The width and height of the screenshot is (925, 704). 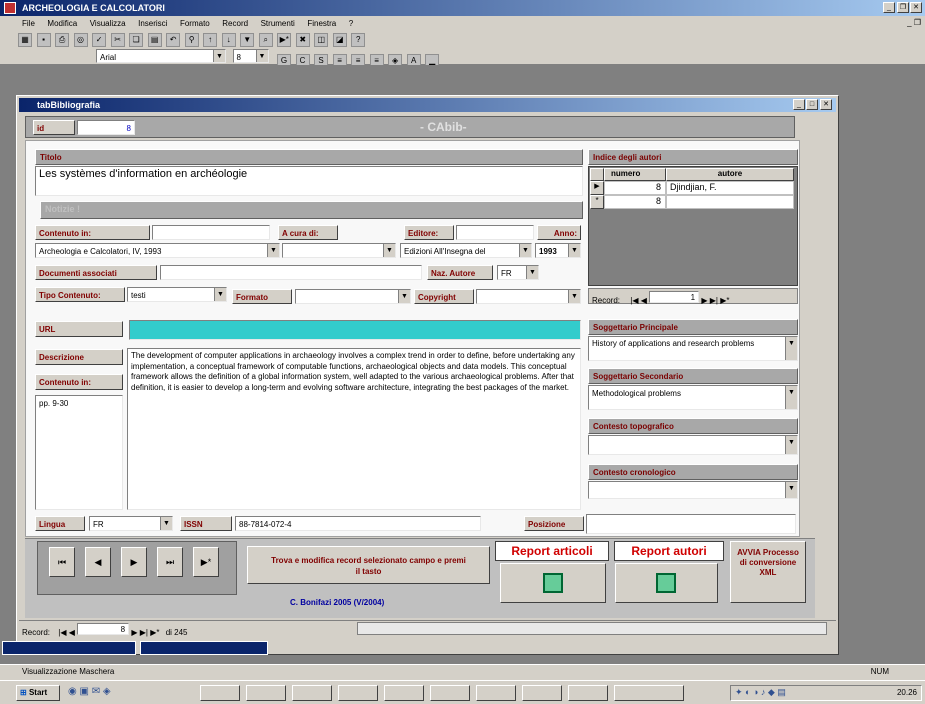 I want to click on authors-row-numero: 8, so click(x=635, y=188).